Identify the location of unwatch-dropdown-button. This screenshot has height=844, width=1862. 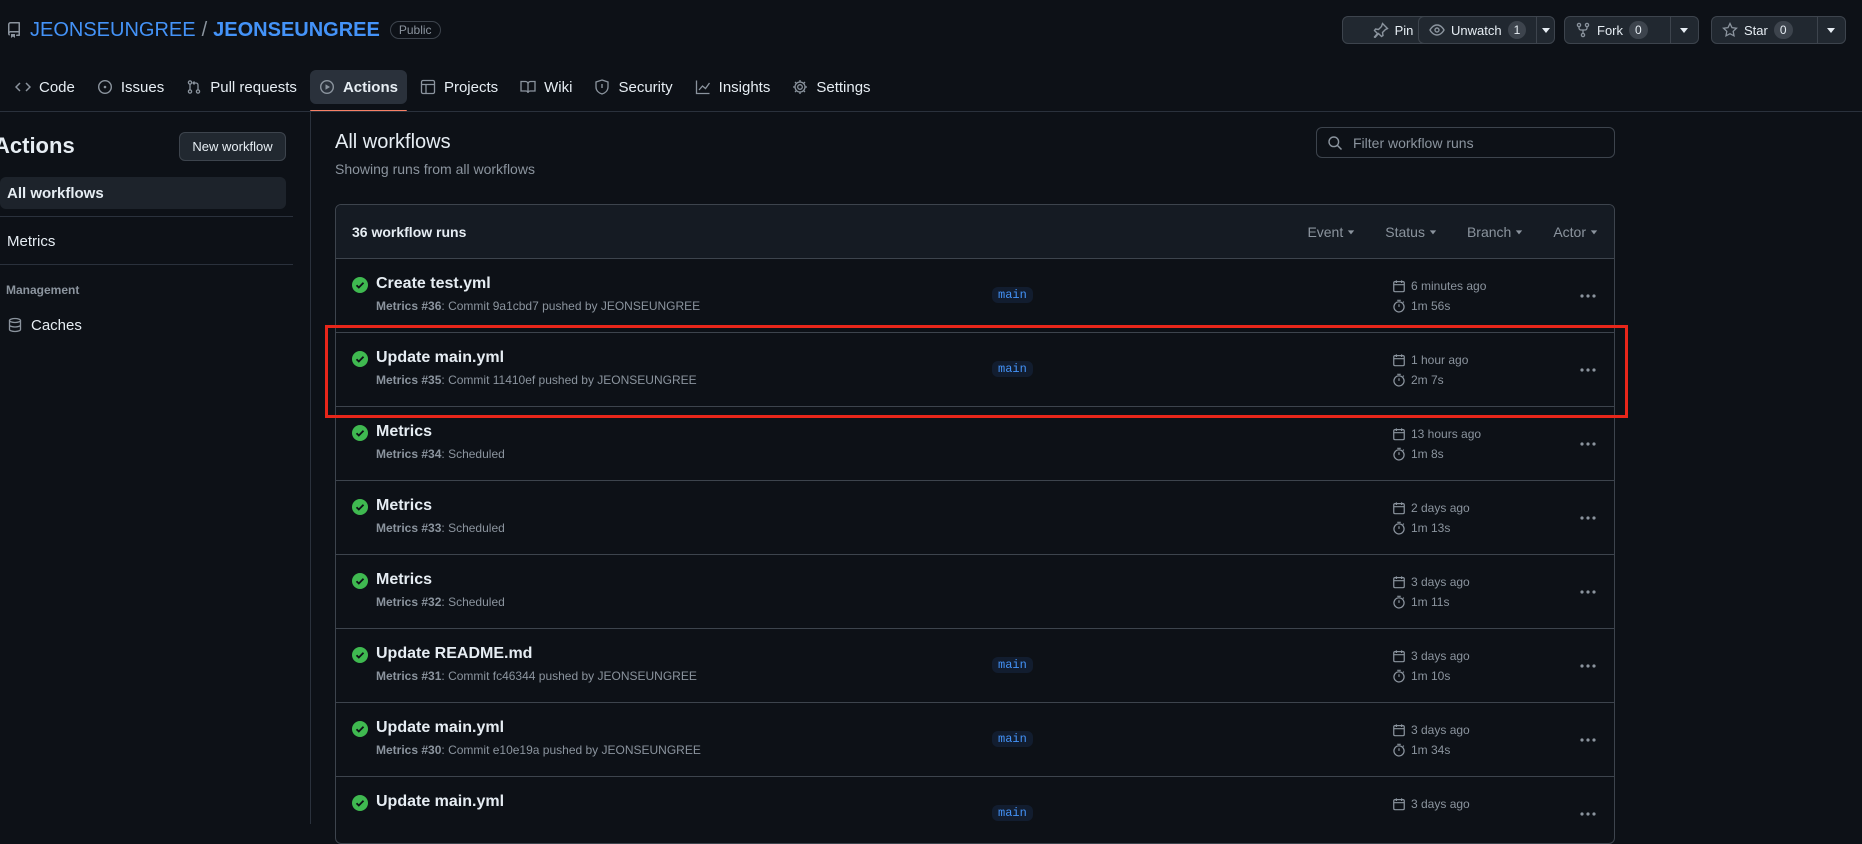
(1545, 30).